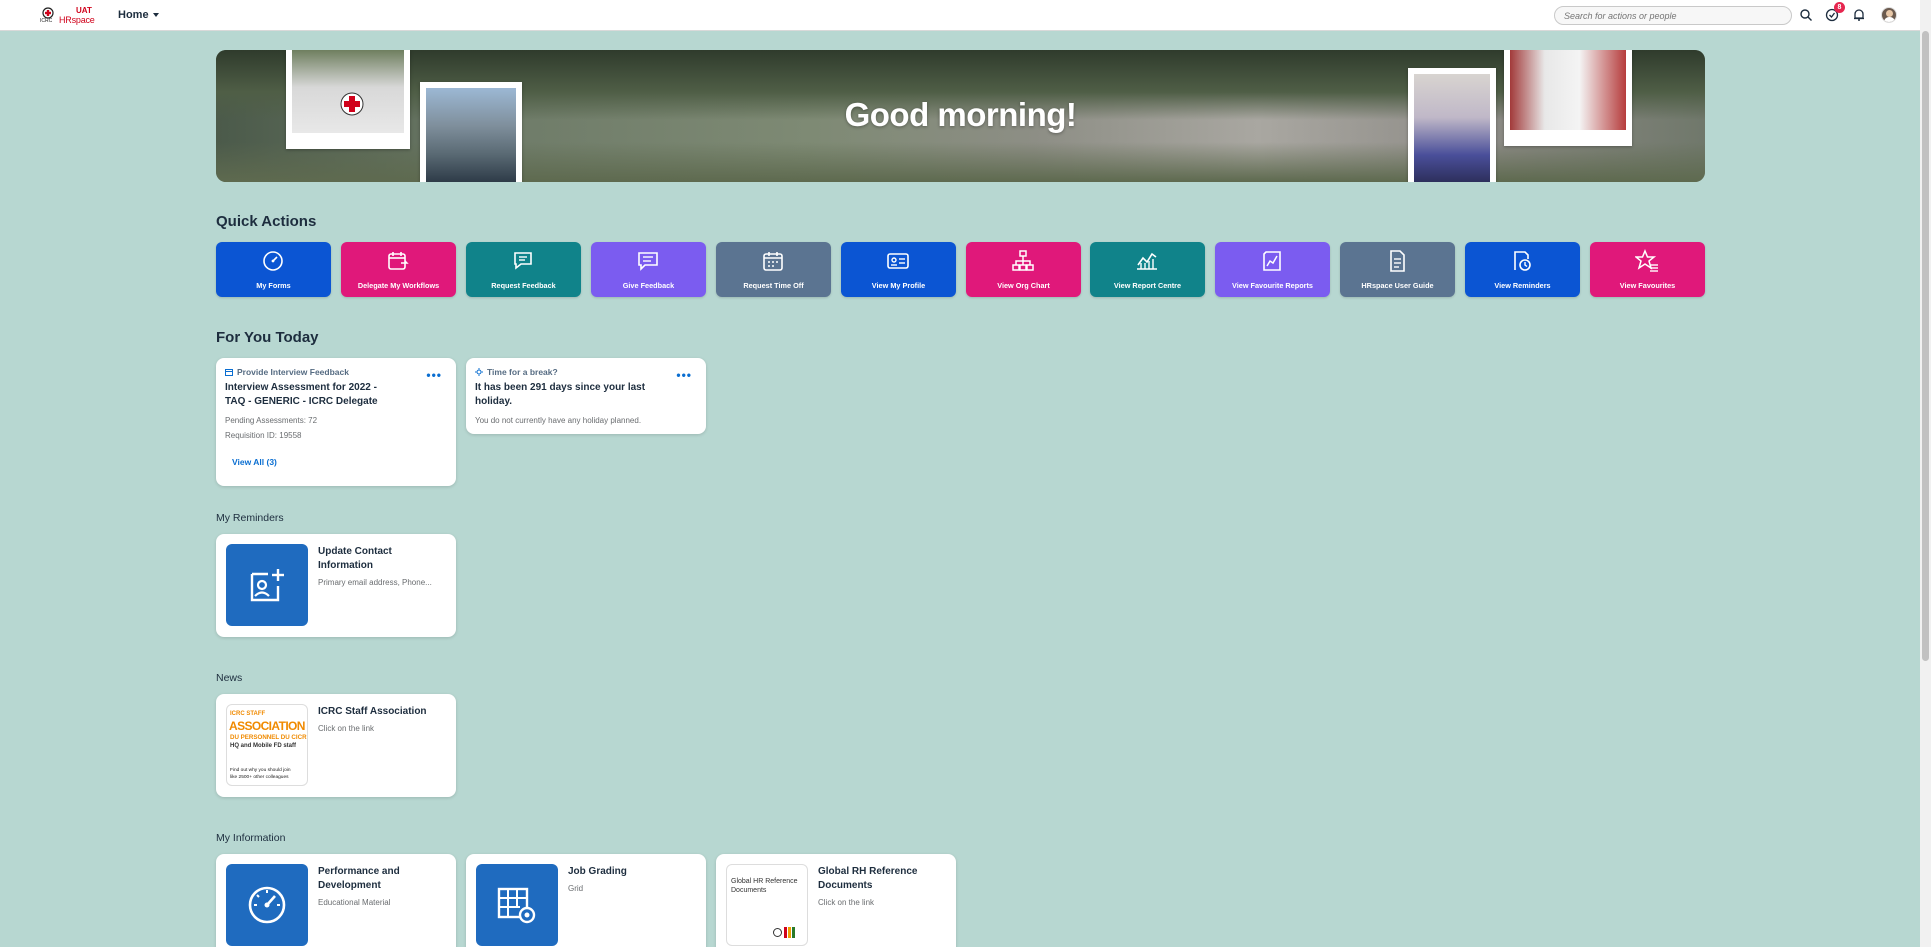 This screenshot has height=947, width=1931. Describe the element at coordinates (1839, 7) in the screenshot. I see `notification-badge: 8` at that location.